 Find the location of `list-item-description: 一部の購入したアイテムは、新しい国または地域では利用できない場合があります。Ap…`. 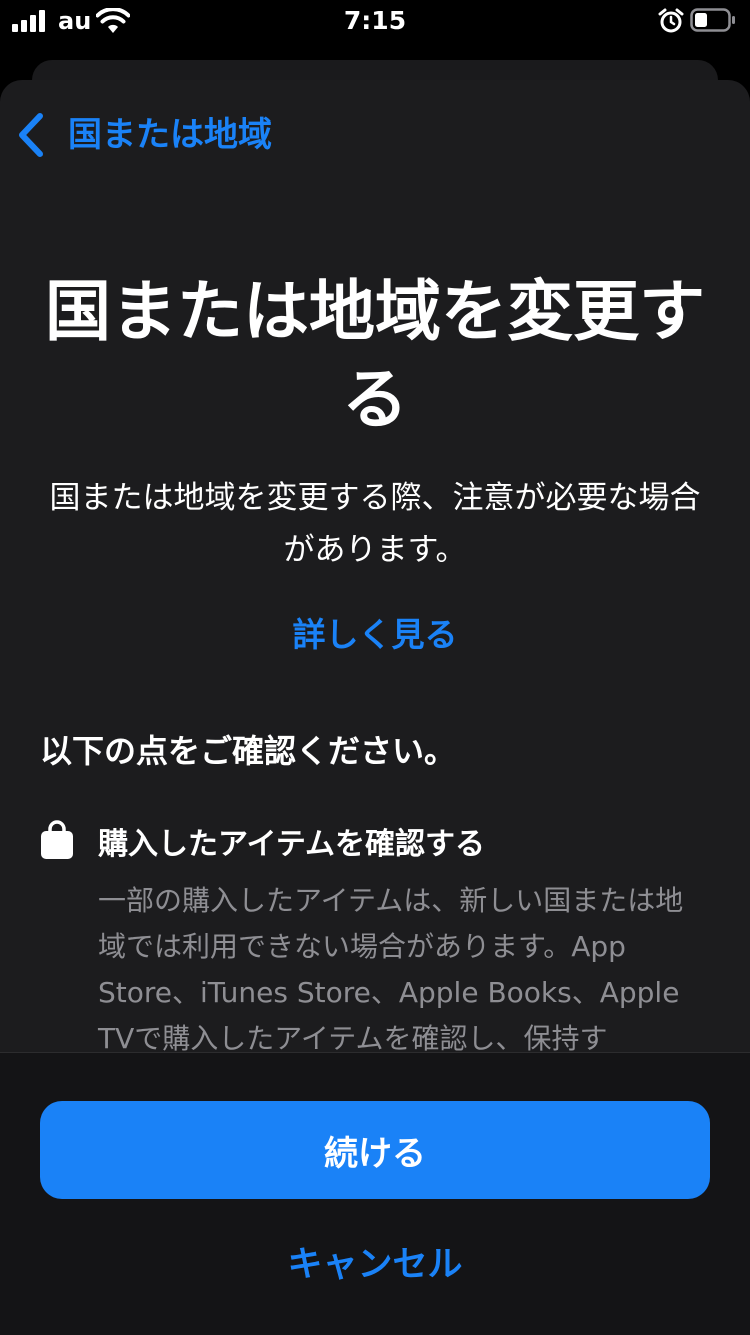

list-item-description: 一部の購入したアイテムは、新しい国または地域では利用できない場合があります。Ap… is located at coordinates (391, 969).